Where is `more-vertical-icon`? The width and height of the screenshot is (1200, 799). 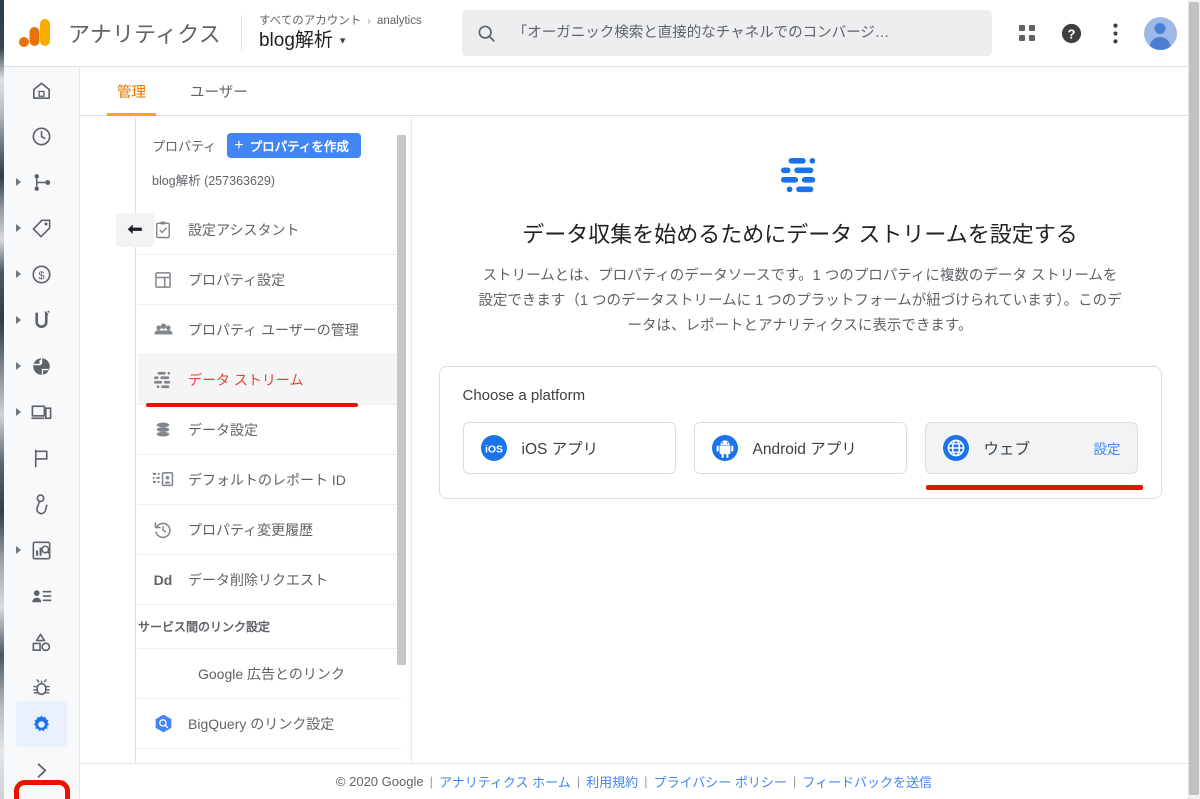
more-vertical-icon is located at coordinates (1116, 33).